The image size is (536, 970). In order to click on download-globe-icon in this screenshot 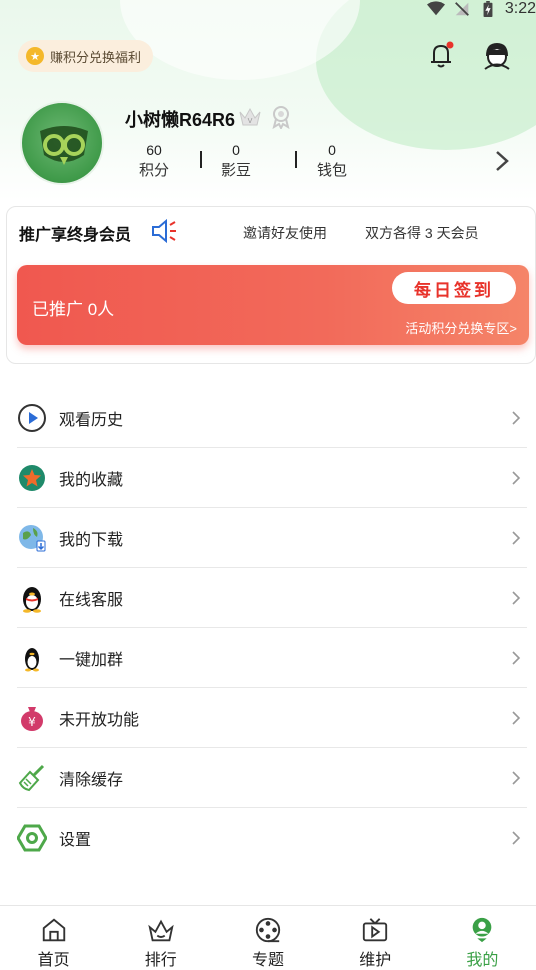, I will do `click(32, 537)`.